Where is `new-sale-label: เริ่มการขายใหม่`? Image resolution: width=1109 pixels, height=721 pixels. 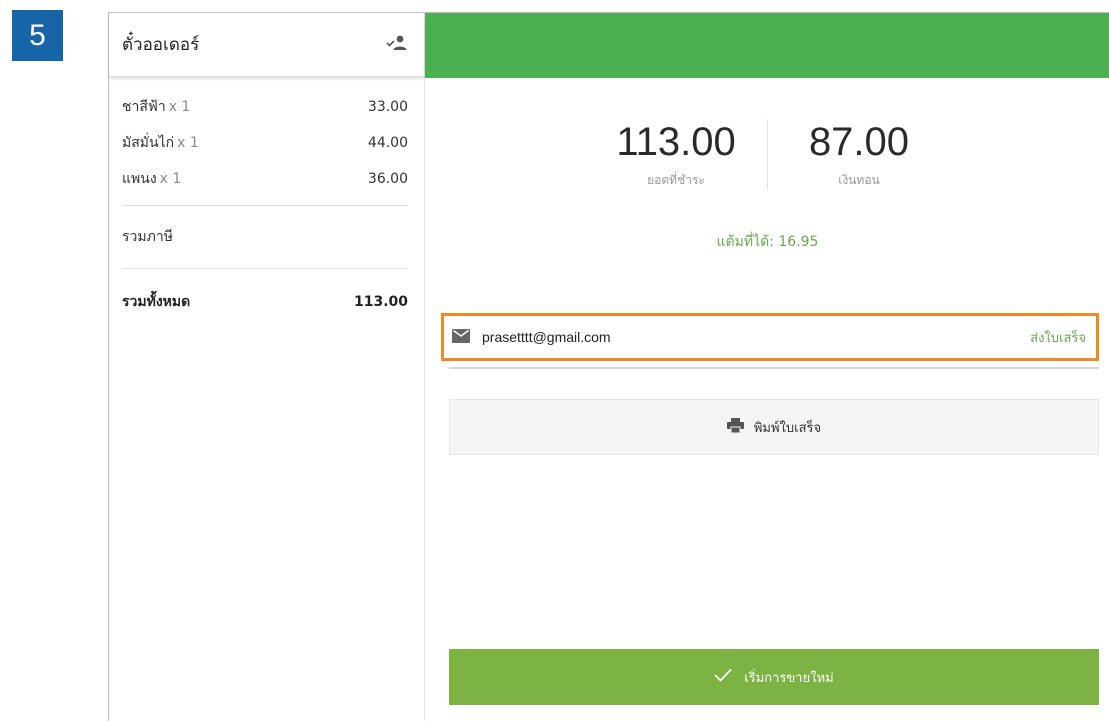 new-sale-label: เริ่มการขายใหม่ is located at coordinates (789, 678).